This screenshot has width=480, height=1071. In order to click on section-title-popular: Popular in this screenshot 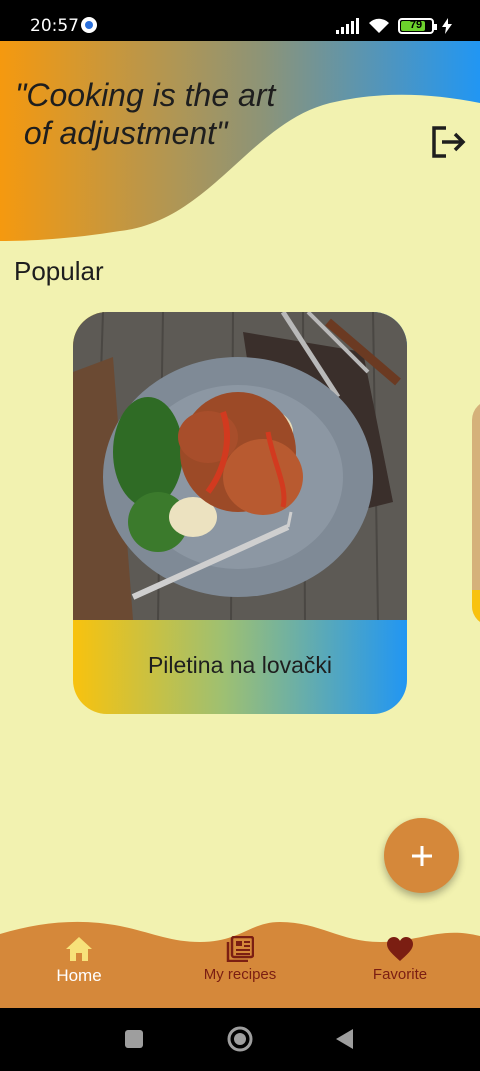, I will do `click(59, 271)`.